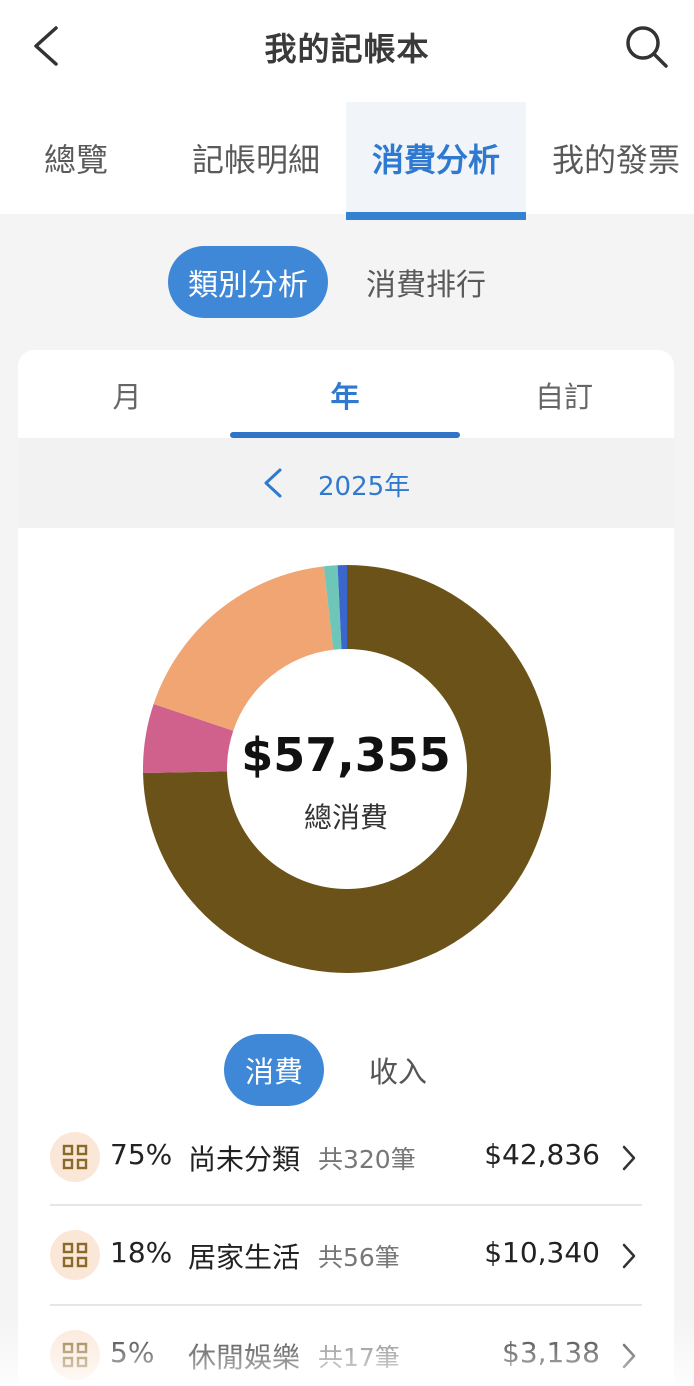 The height and width of the screenshot is (1386, 694). I want to click on donut-slice, so click(243, 648).